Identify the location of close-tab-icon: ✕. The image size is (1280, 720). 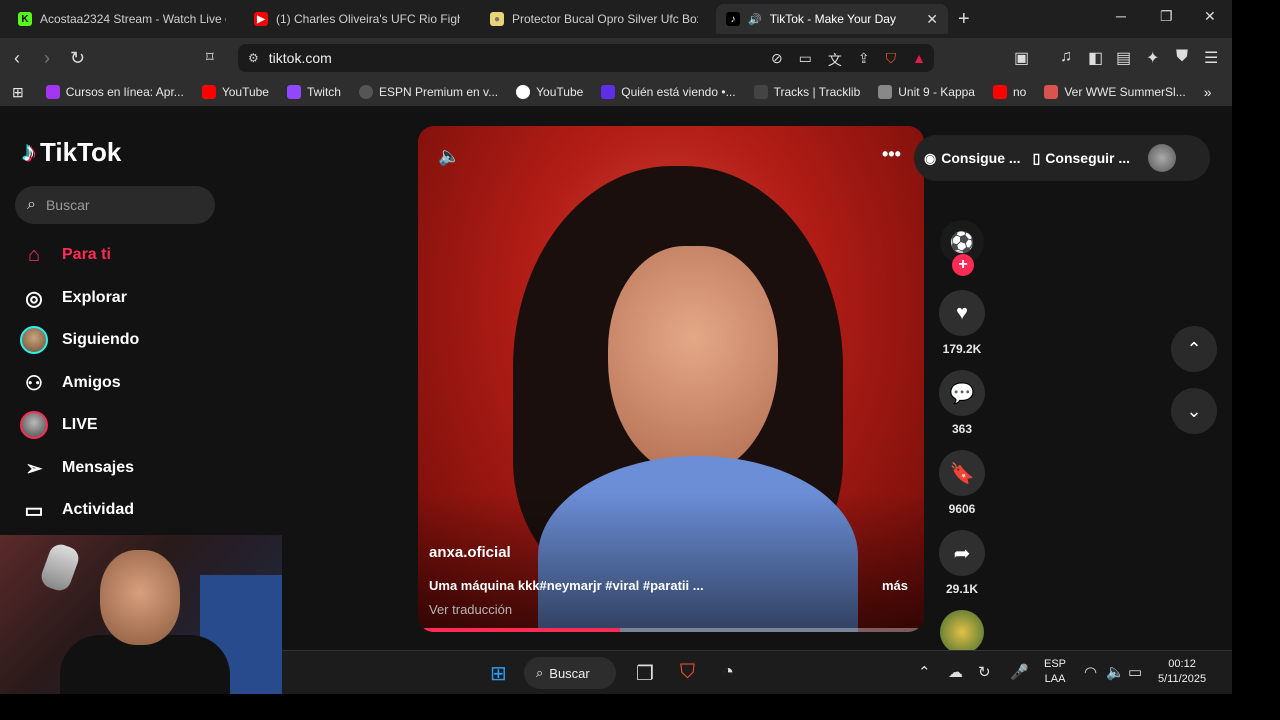
(932, 19).